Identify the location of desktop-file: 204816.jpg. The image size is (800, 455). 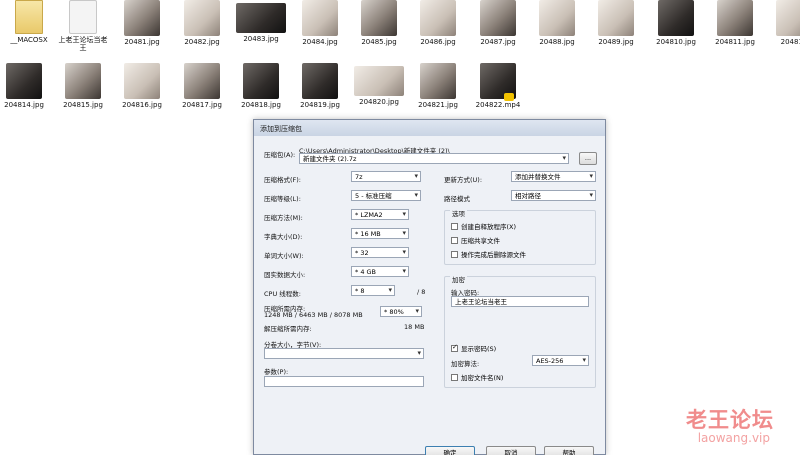
(142, 86).